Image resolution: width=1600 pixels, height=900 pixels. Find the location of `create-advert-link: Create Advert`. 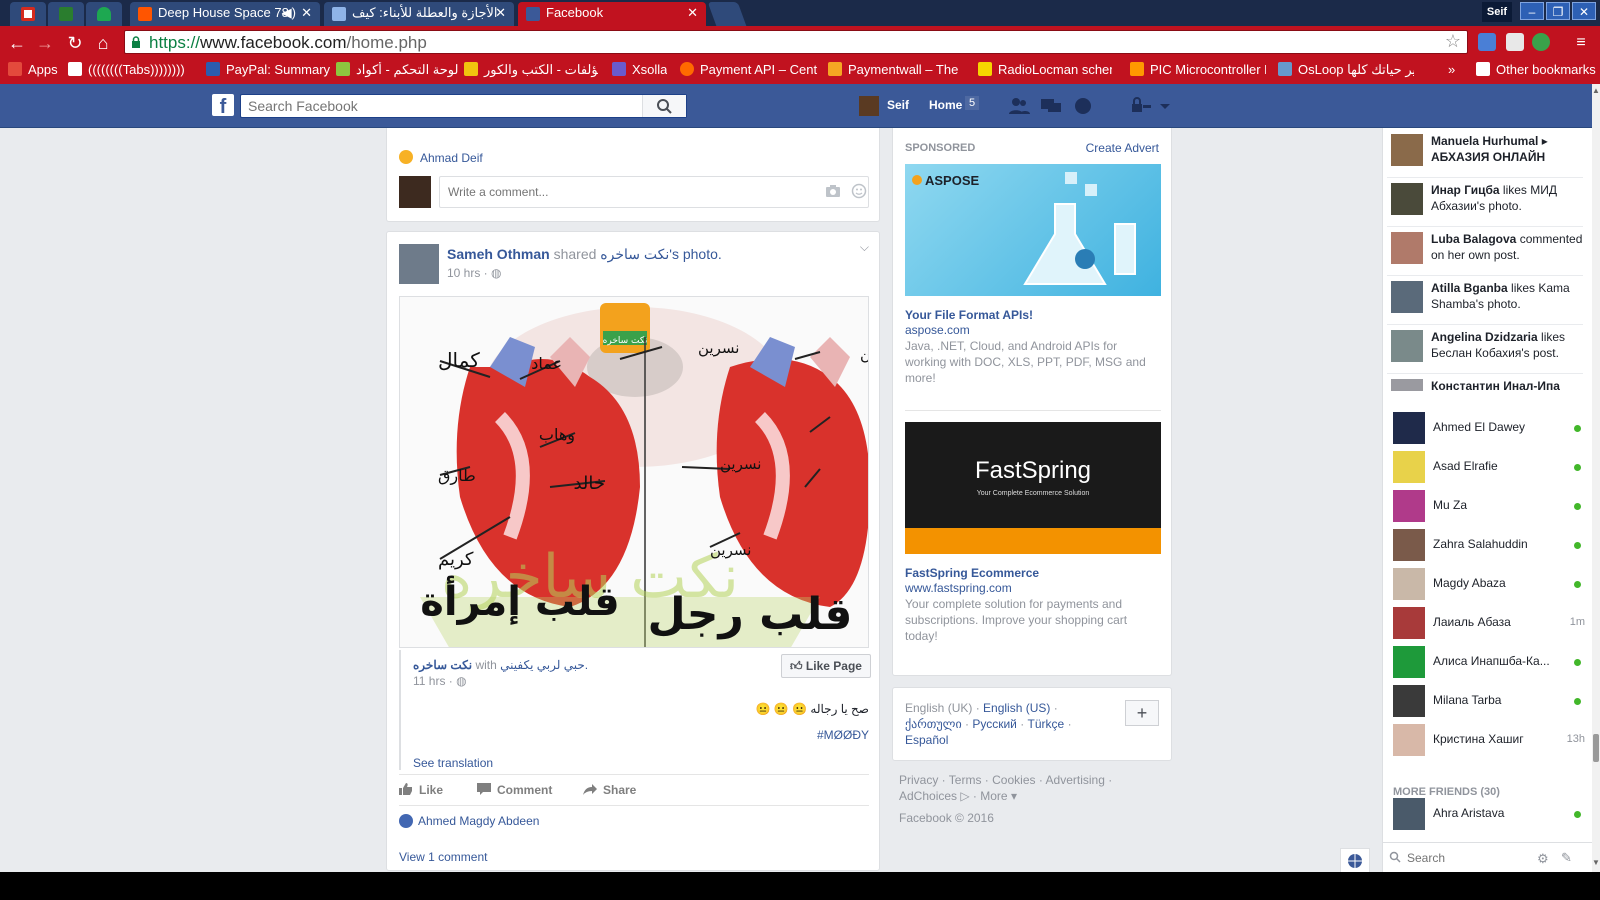

create-advert-link: Create Advert is located at coordinates (1122, 148).